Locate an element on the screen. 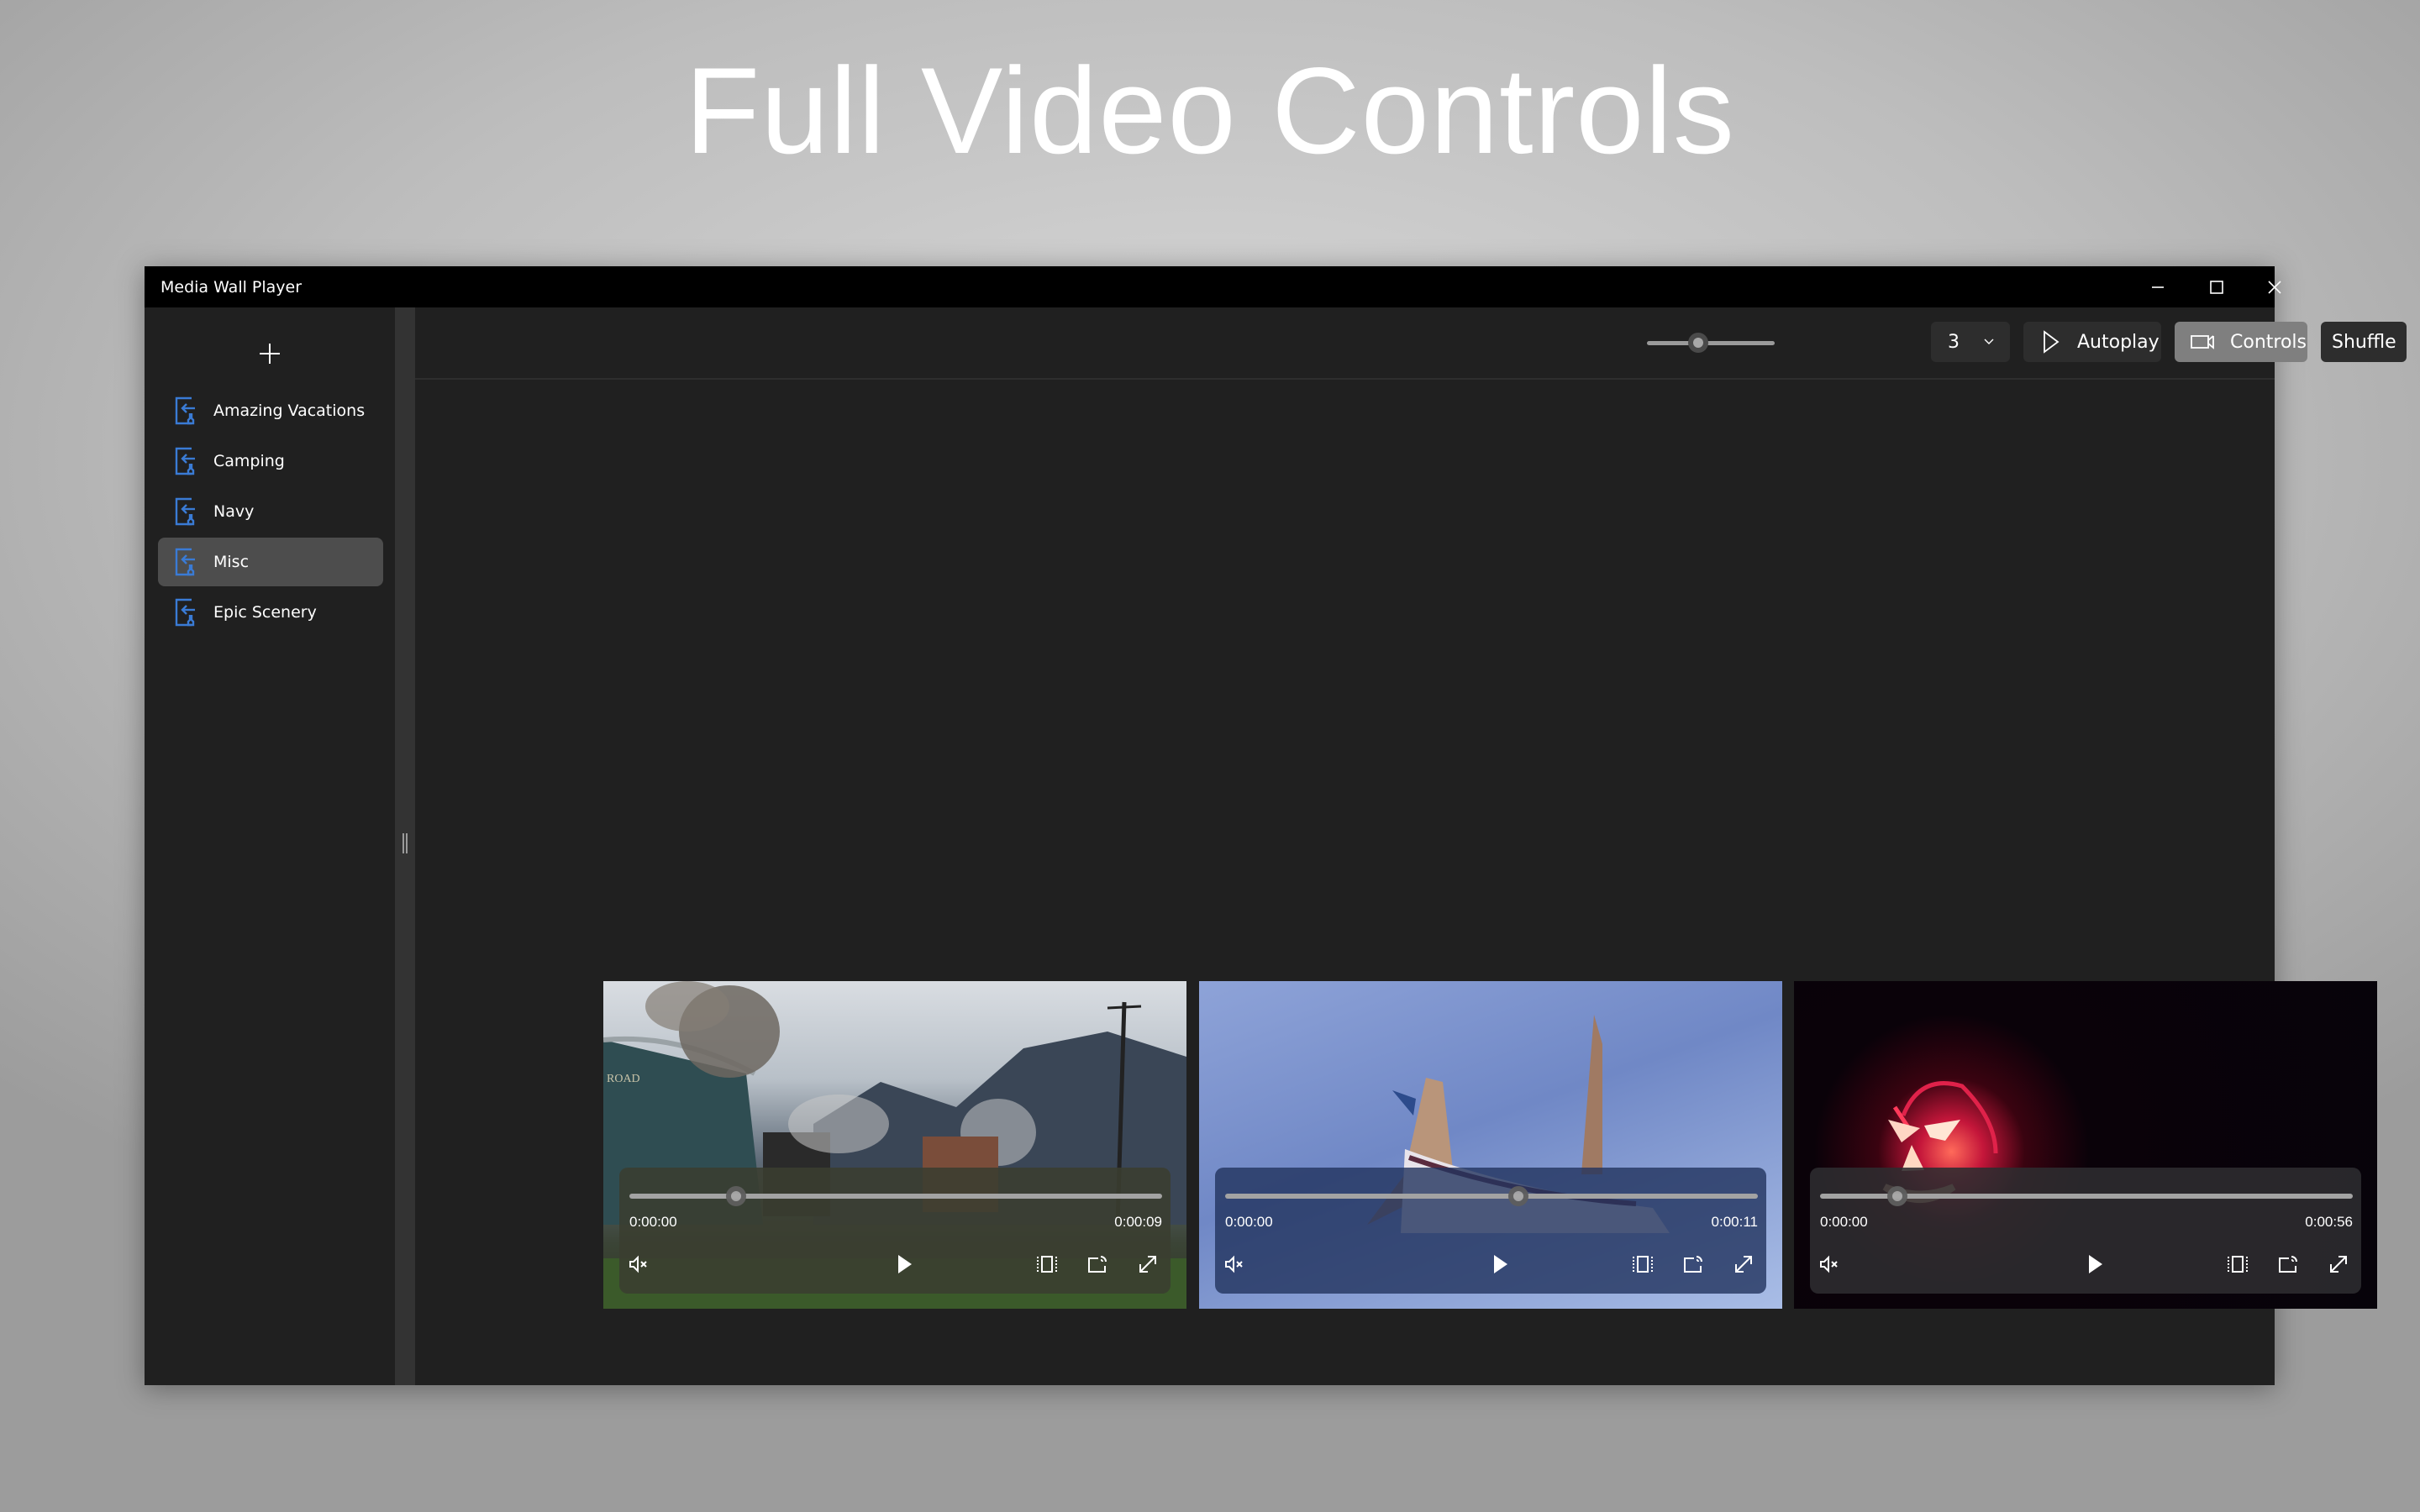 This screenshot has width=2420, height=1512. sidebar-item-navy: Navy is located at coordinates (270, 511).